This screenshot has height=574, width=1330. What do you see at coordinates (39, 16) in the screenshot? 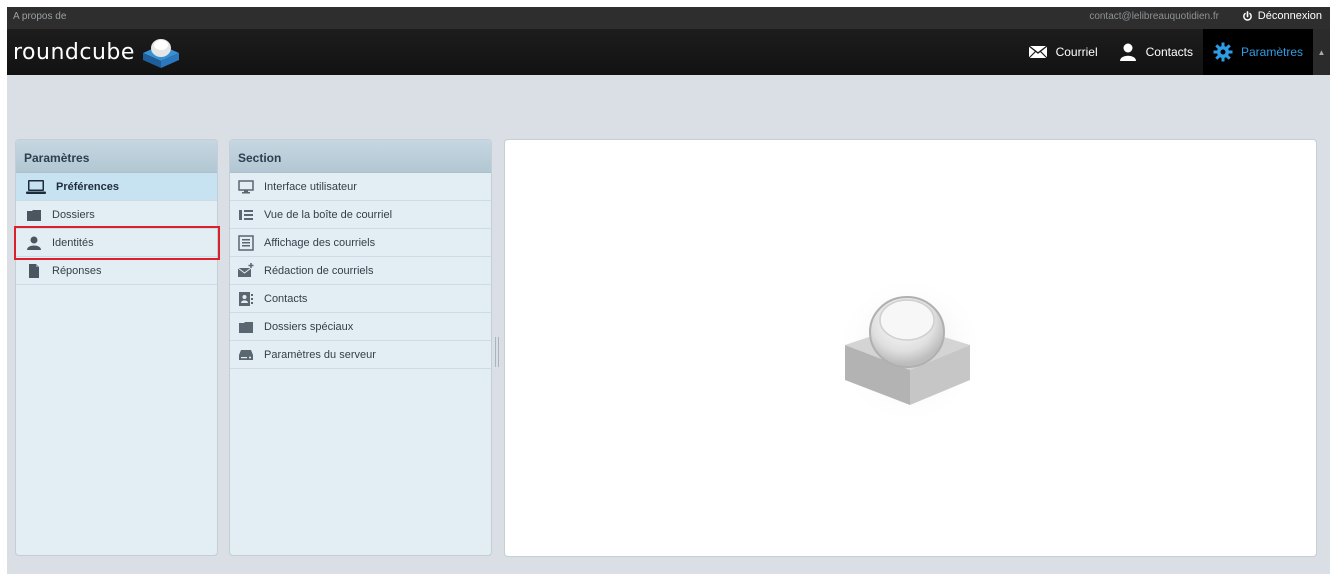
I see `about-link: A propos de` at bounding box center [39, 16].